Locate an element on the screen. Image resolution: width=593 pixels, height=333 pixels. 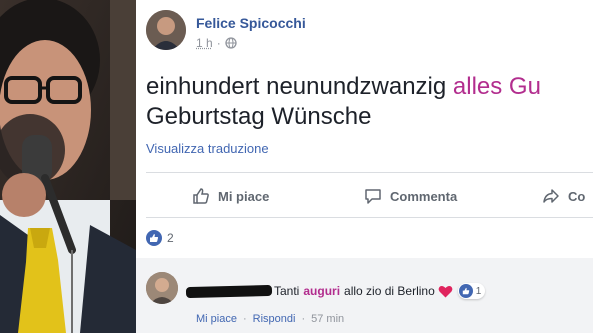
post-text-highlight: alles Gu is located at coordinates (496, 86).